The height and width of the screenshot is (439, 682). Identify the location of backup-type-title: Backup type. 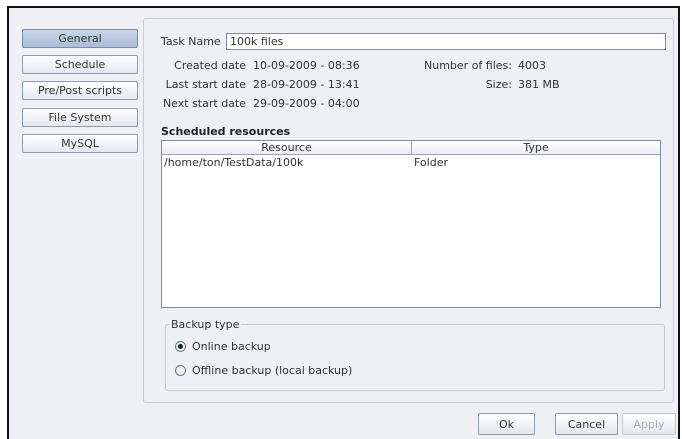
(205, 324).